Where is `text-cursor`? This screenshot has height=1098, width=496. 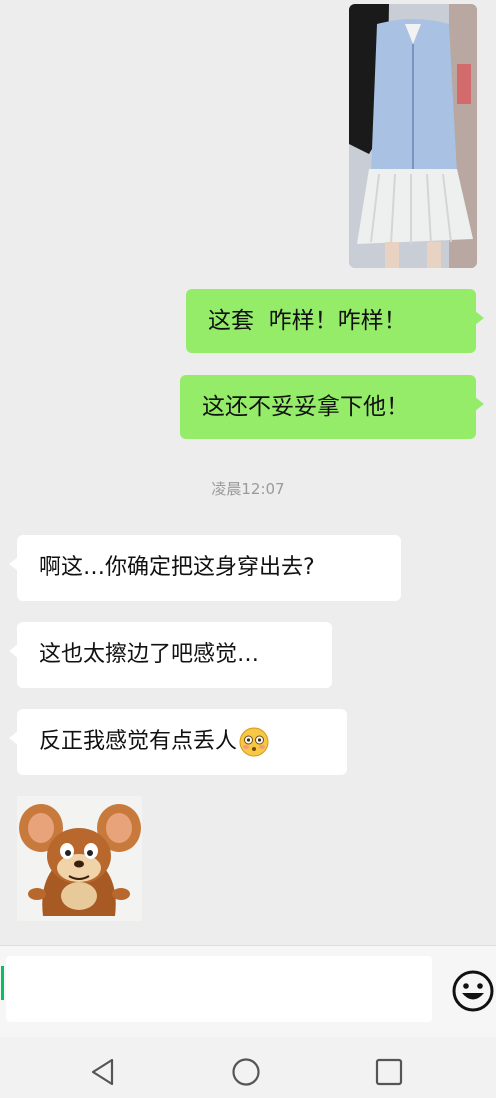
text-cursor is located at coordinates (2, 983).